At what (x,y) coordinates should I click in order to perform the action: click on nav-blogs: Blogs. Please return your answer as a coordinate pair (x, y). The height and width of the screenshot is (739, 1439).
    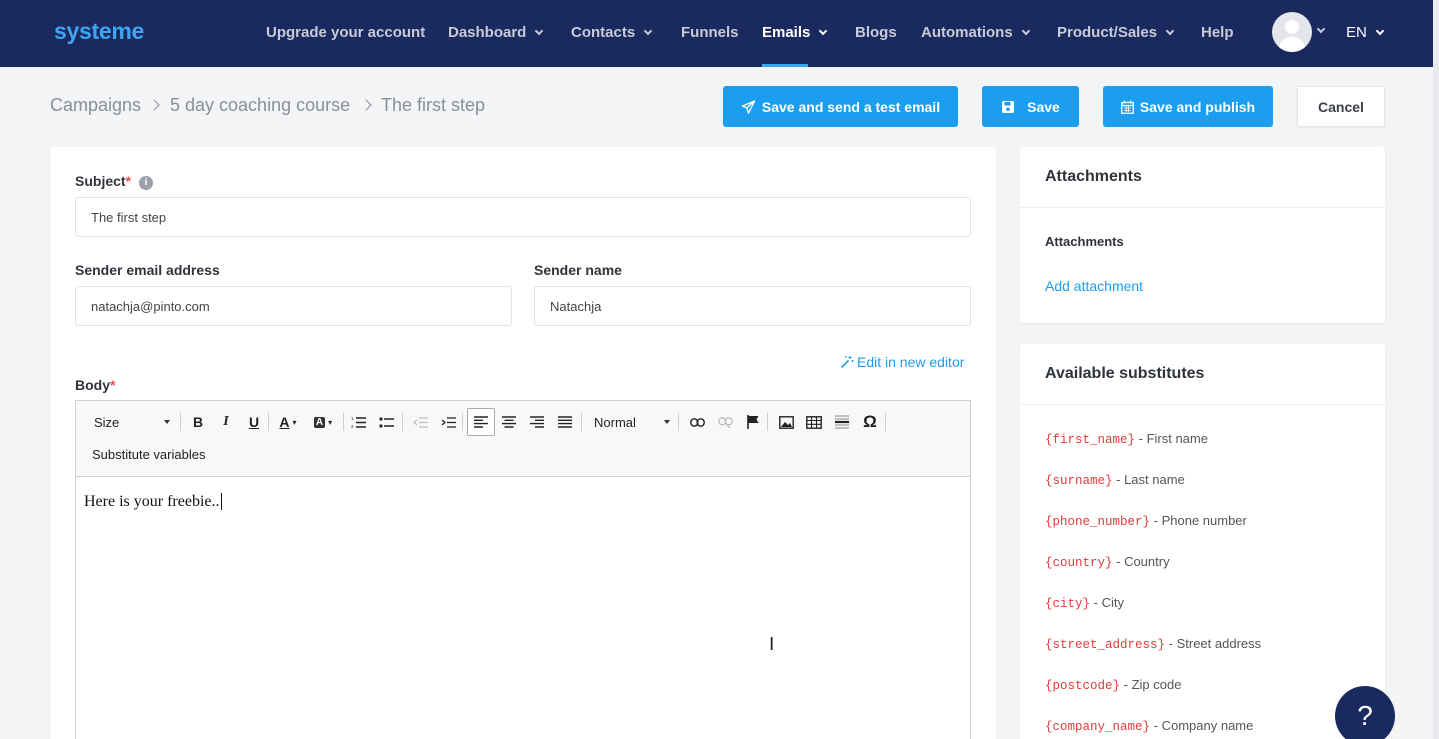
    Looking at the image, I should click on (876, 32).